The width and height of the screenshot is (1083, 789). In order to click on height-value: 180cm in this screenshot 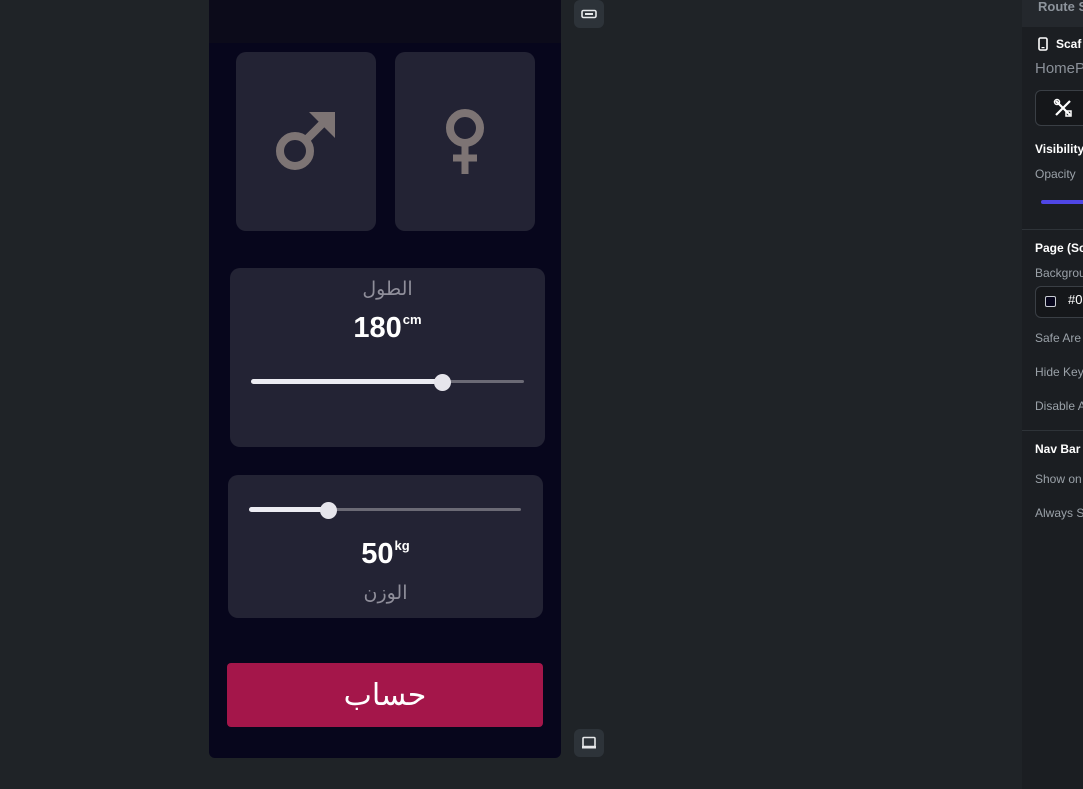, I will do `click(387, 328)`.